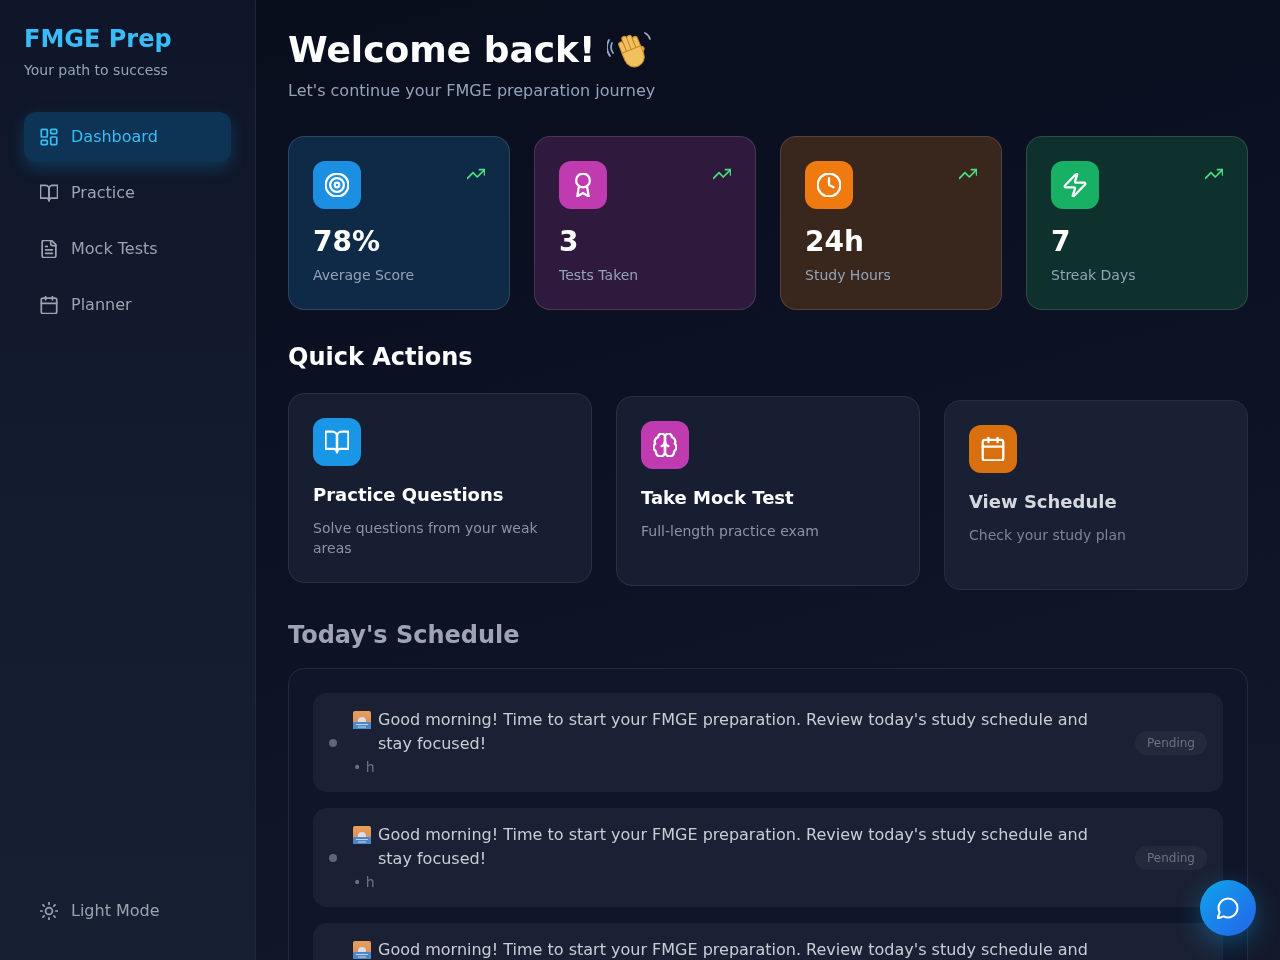 The image size is (1280, 960). I want to click on dashboard-icon, so click(49, 137).